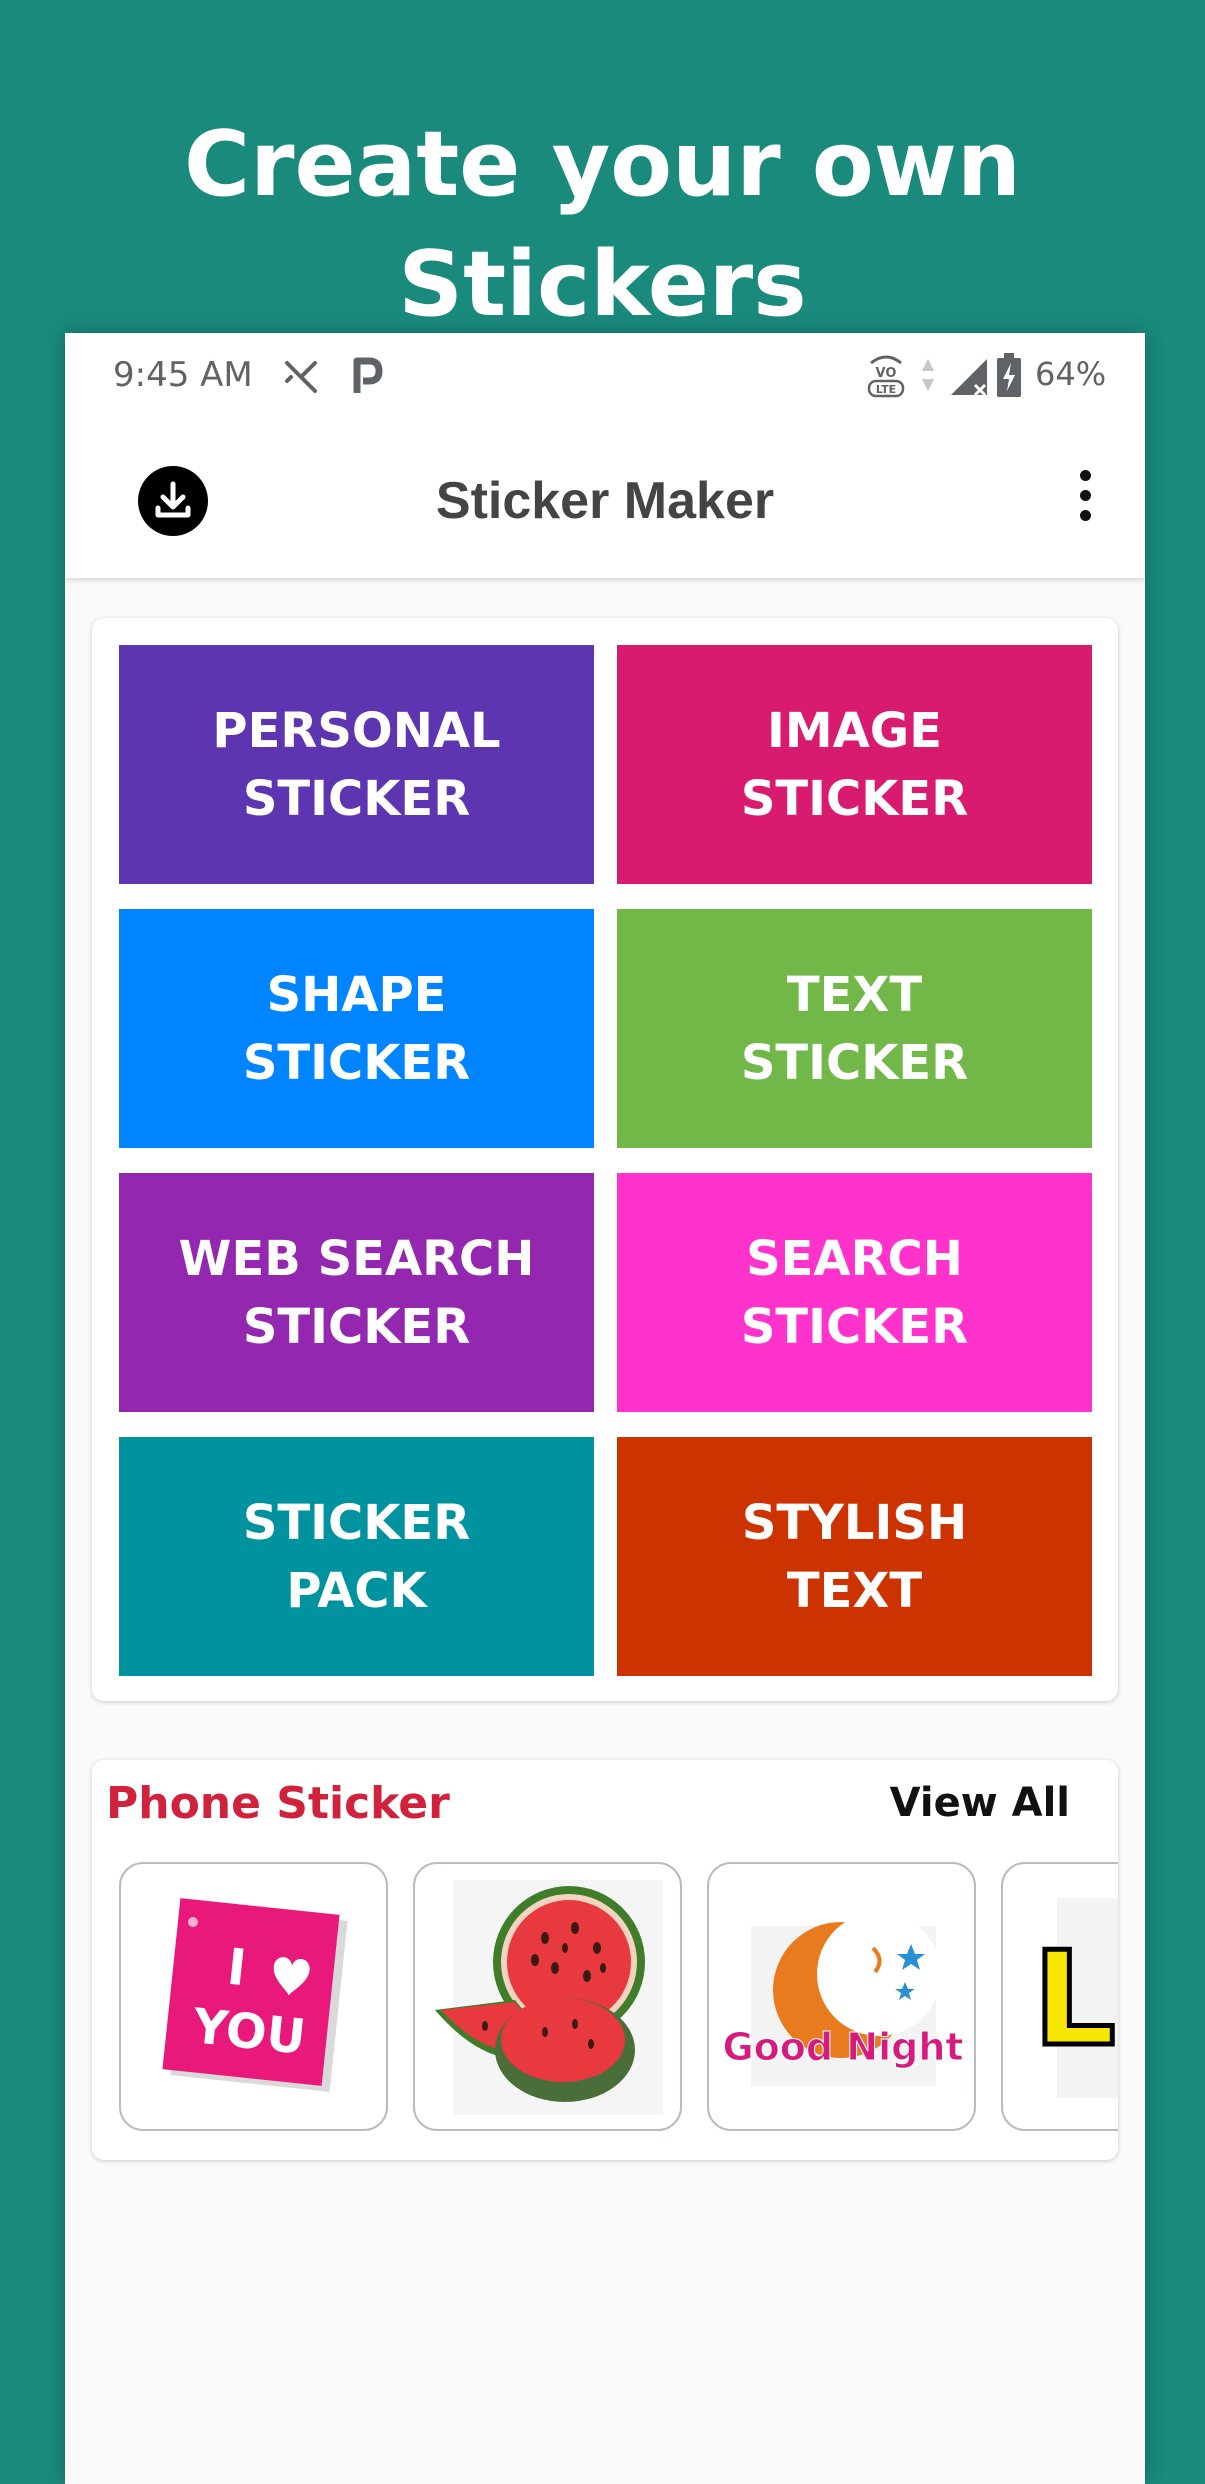  I want to click on data-activity-icon, so click(928, 375).